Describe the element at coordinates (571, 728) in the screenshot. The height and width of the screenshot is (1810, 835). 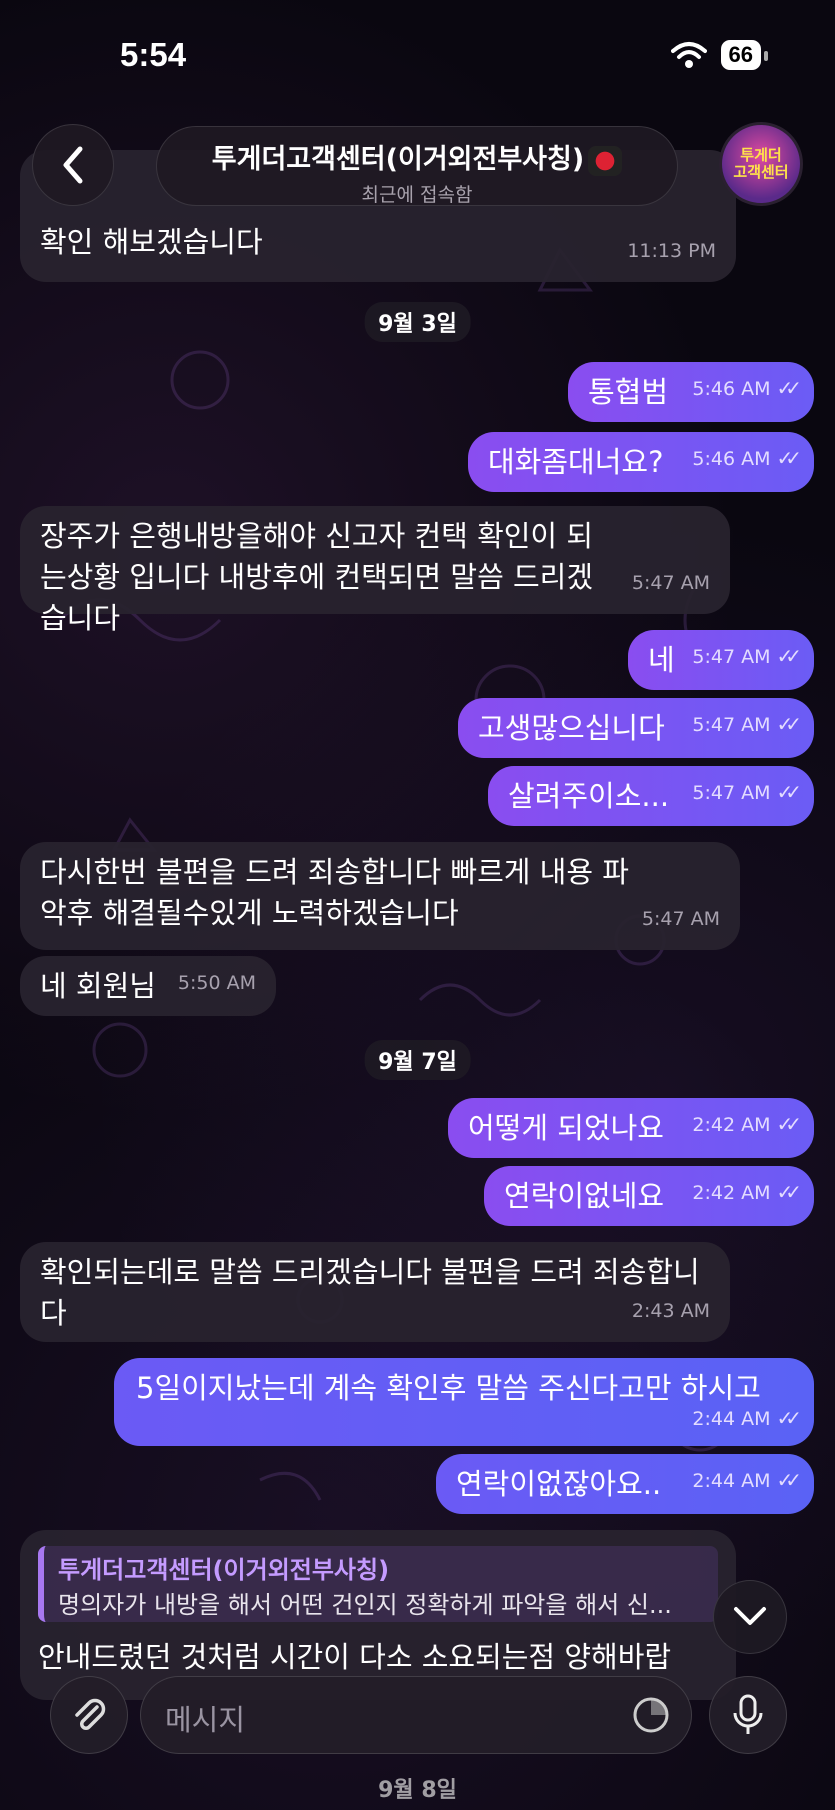
I see `message-text: 고생많으십니다` at that location.